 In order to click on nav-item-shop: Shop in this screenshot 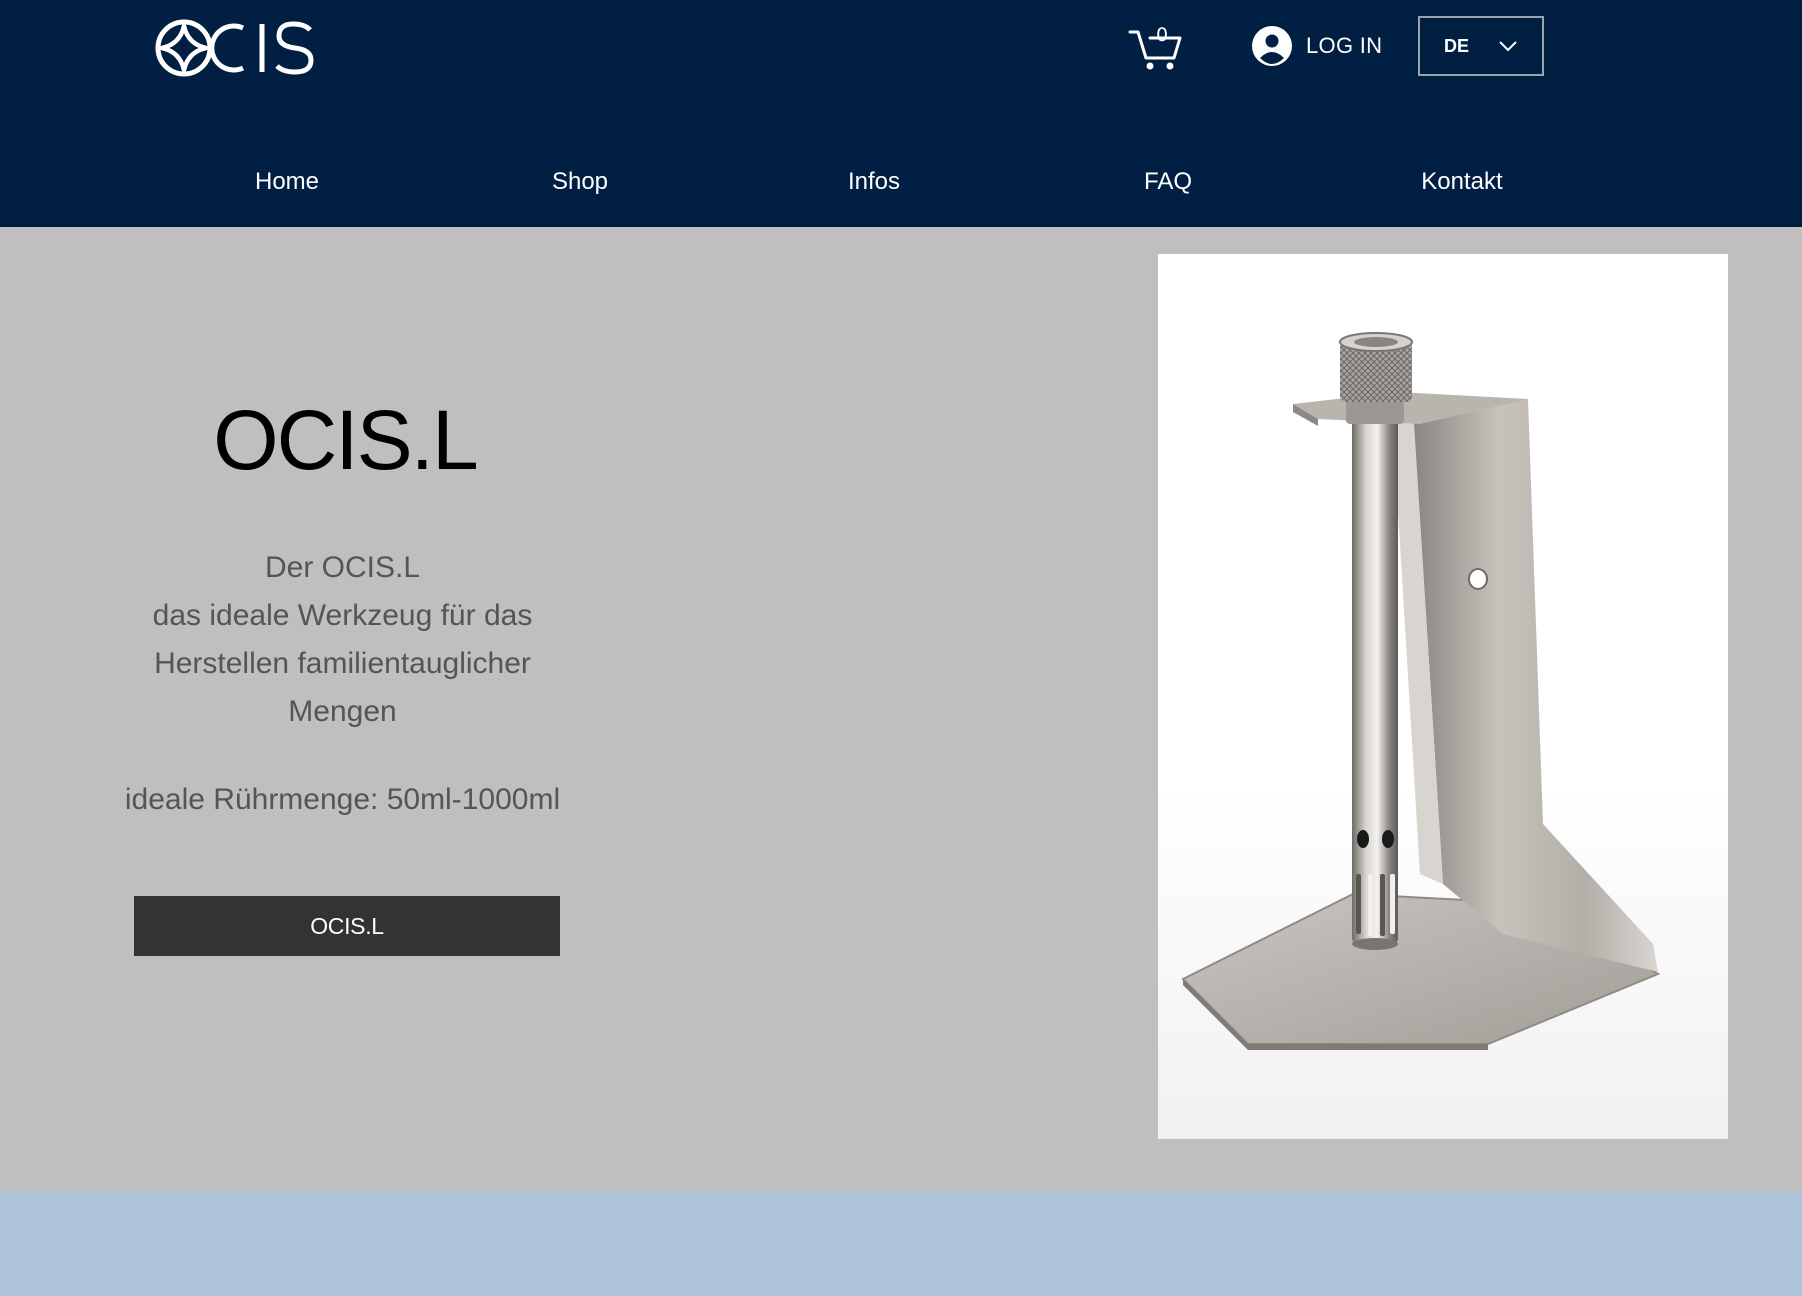, I will do `click(580, 182)`.